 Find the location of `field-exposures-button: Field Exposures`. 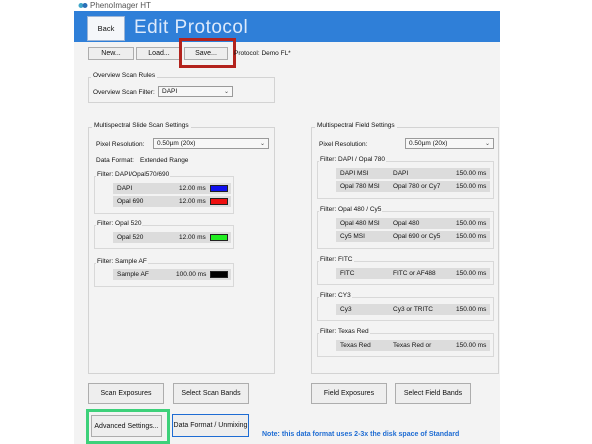

field-exposures-button: Field Exposures is located at coordinates (349, 393).